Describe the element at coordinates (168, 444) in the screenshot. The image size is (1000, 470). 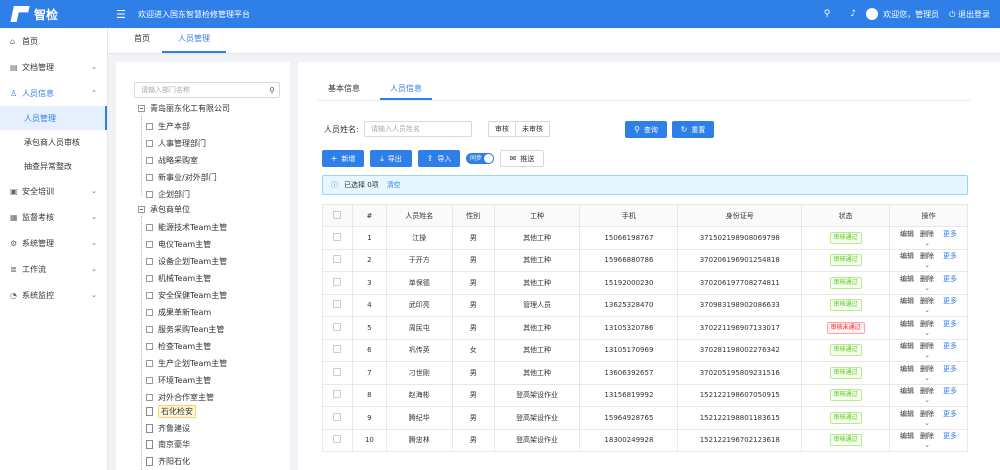
I see `tree-node: 南京豪华` at that location.